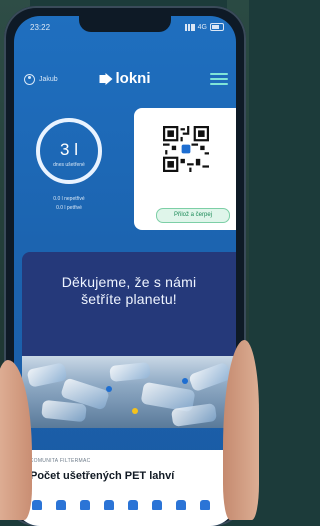 The width and height of the screenshot is (320, 526). I want to click on hamburger-menu-icon, so click(219, 79).